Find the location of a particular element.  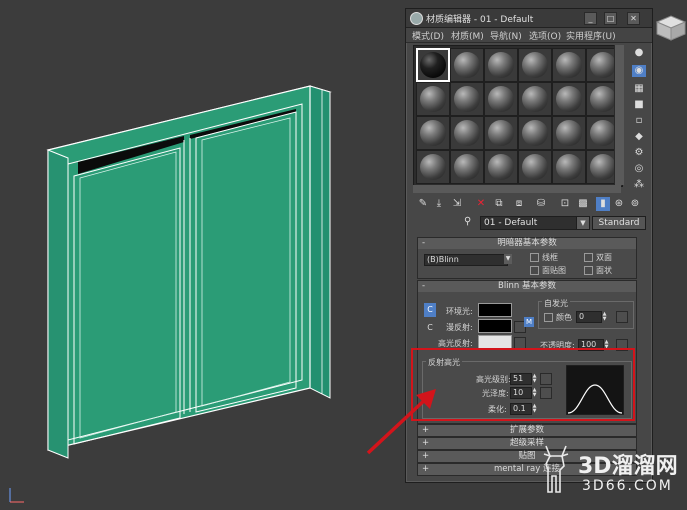

rollout-header: - Blinn 基本参数 is located at coordinates (527, 286).